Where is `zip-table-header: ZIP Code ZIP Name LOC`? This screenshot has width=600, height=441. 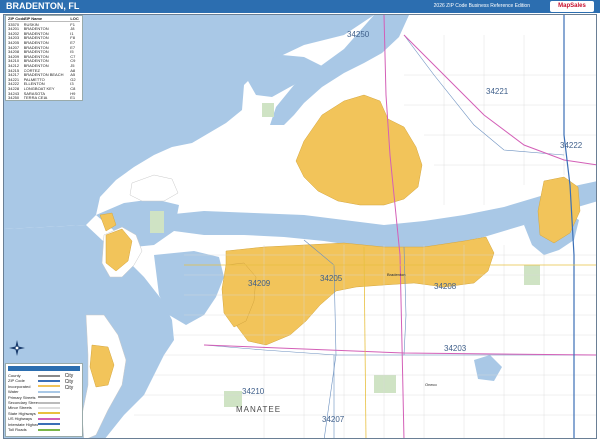 zip-table-header: ZIP Code ZIP Name LOC is located at coordinates (44, 19).